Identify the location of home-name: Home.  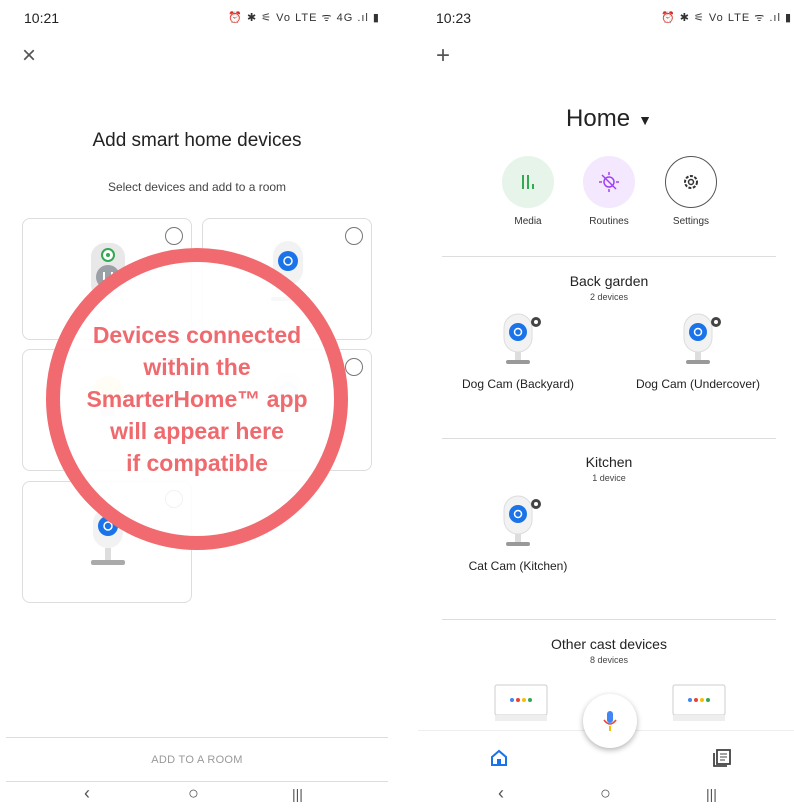
(598, 118).